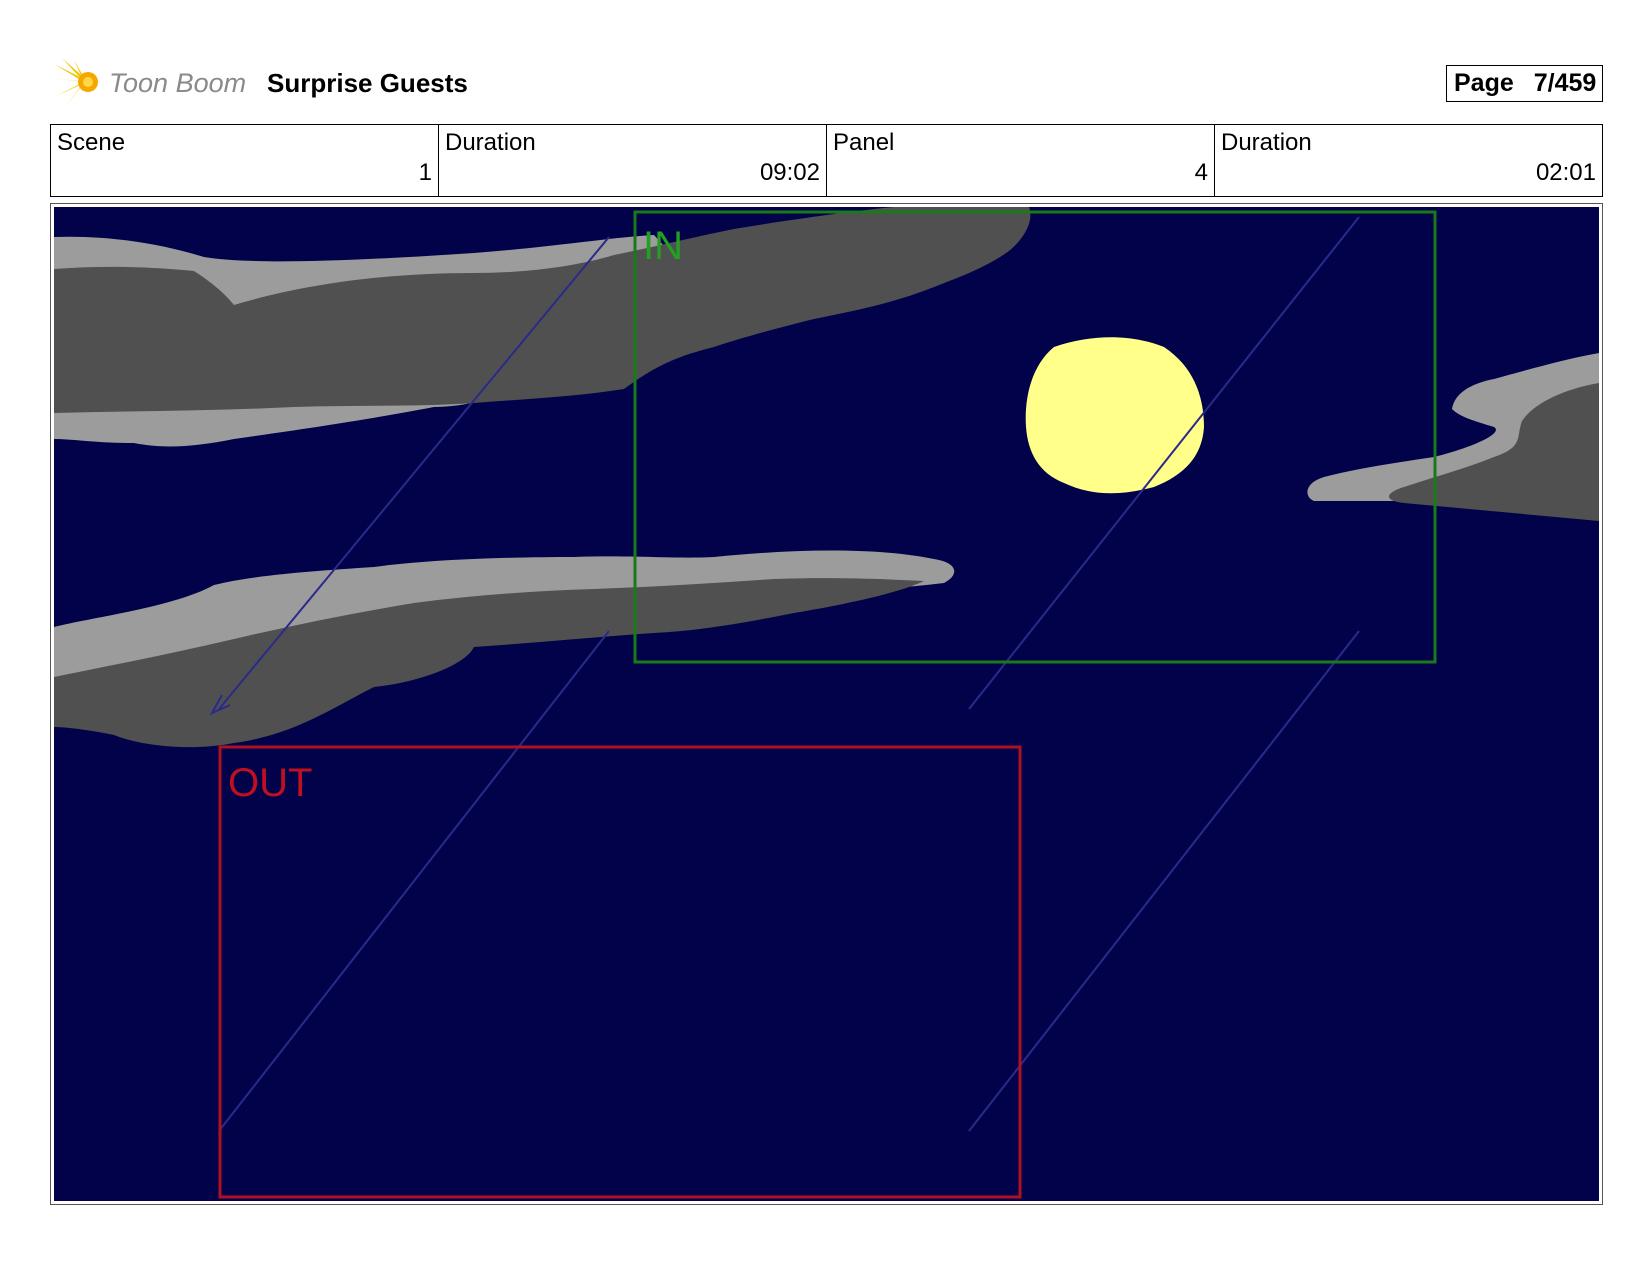 This screenshot has width=1650, height=1275. What do you see at coordinates (1021, 160) in the screenshot?
I see `panel-cell: Panel 4` at bounding box center [1021, 160].